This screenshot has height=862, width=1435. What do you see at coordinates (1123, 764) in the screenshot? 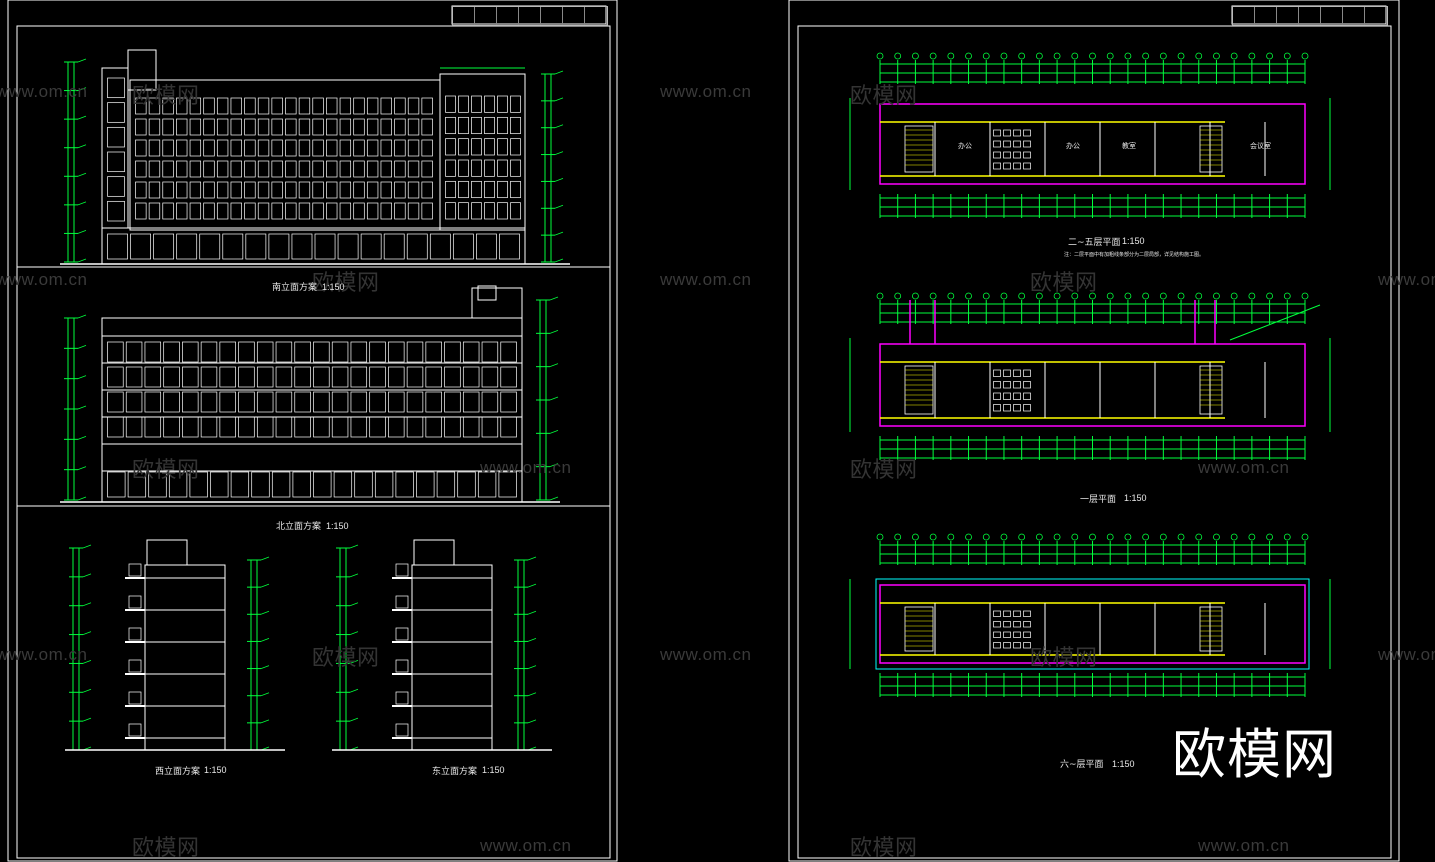
I see `top-plan-scale: 1:150` at bounding box center [1123, 764].